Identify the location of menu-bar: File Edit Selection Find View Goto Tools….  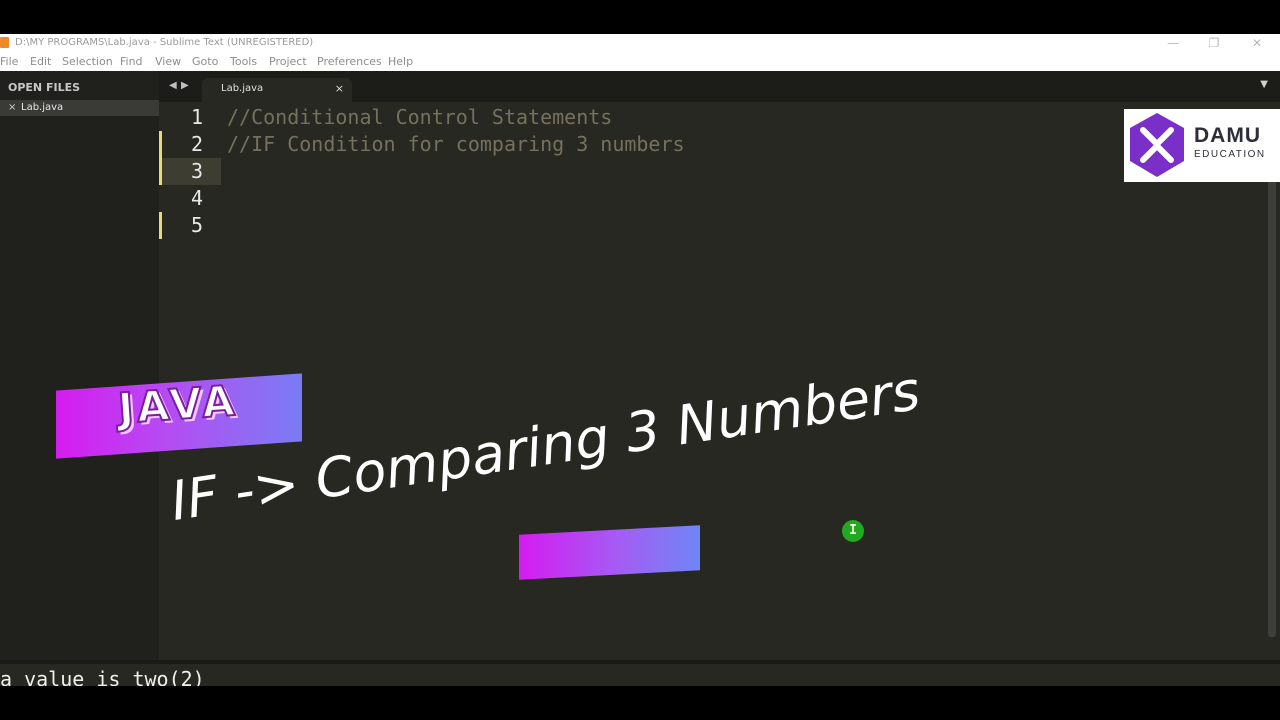
(640, 61).